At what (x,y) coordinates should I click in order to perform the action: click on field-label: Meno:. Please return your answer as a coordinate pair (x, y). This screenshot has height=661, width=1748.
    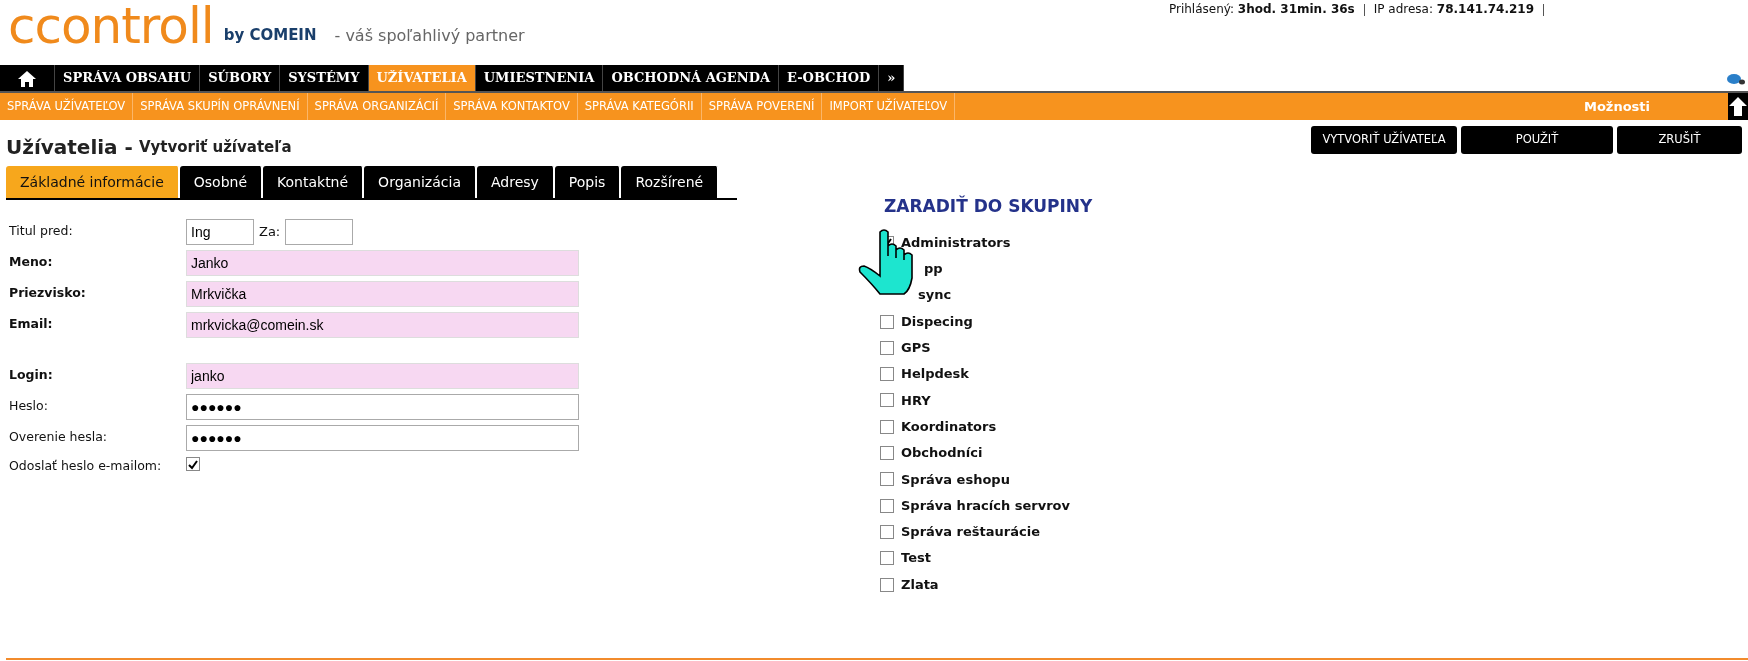
    Looking at the image, I should click on (31, 262).